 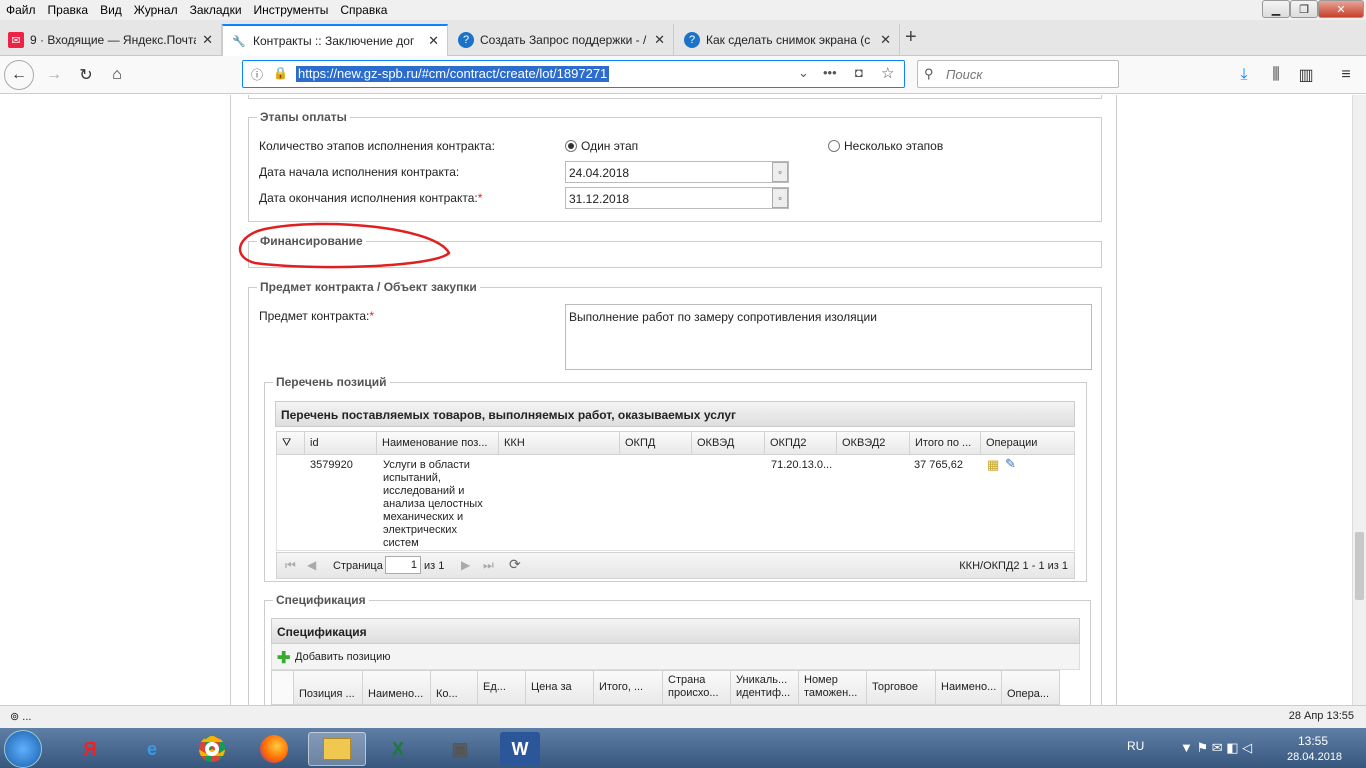 I want to click on maximize-button: ❐, so click(x=1304, y=9).